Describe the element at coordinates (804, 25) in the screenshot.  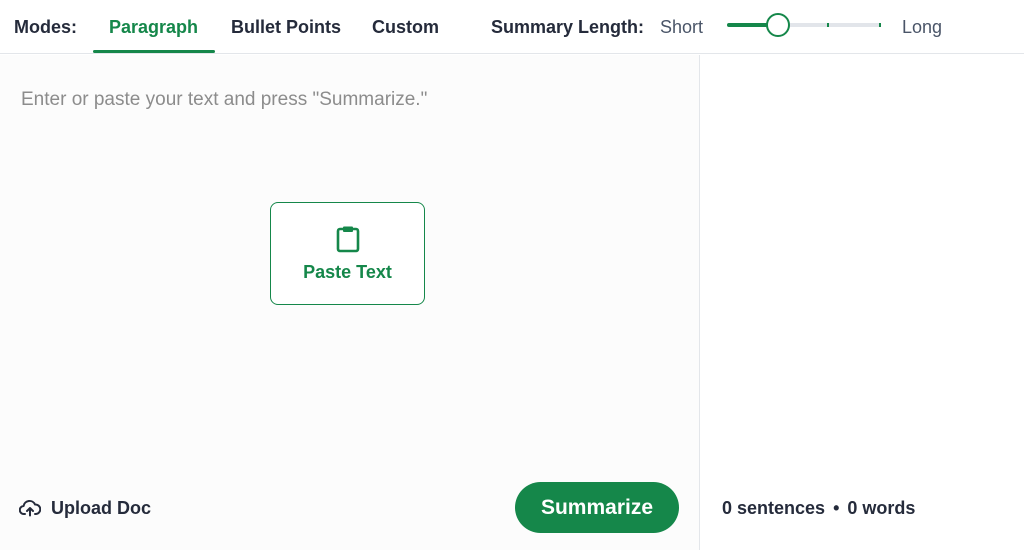
I see `summary-length-slider` at that location.